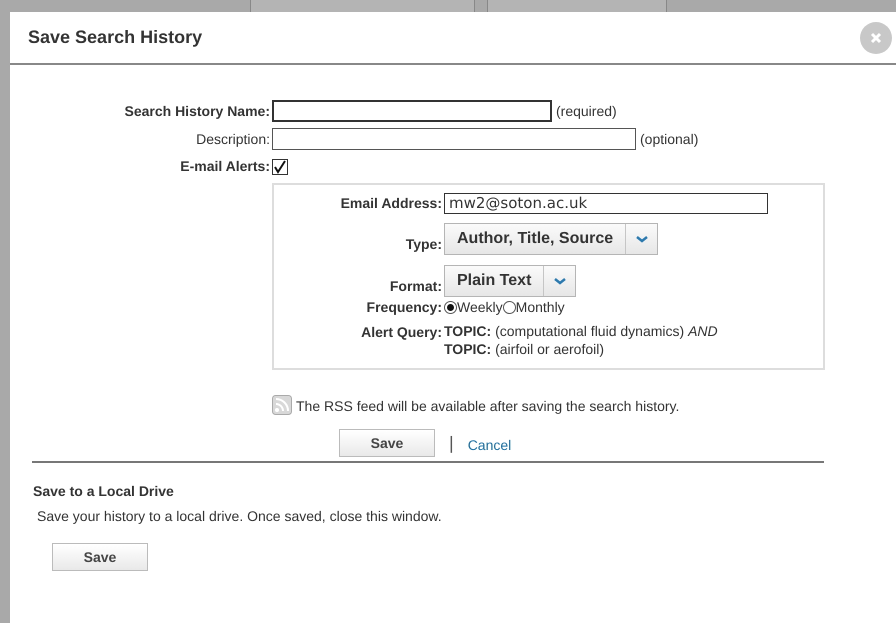 The width and height of the screenshot is (896, 623). Describe the element at coordinates (115, 37) in the screenshot. I see `dialog-title: Save Search History` at that location.